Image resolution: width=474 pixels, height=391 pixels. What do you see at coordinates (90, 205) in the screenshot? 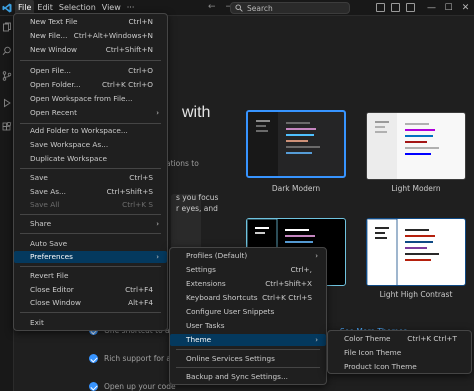
I see `menu-item-save-all: Save All Ctrl+K S` at bounding box center [90, 205].